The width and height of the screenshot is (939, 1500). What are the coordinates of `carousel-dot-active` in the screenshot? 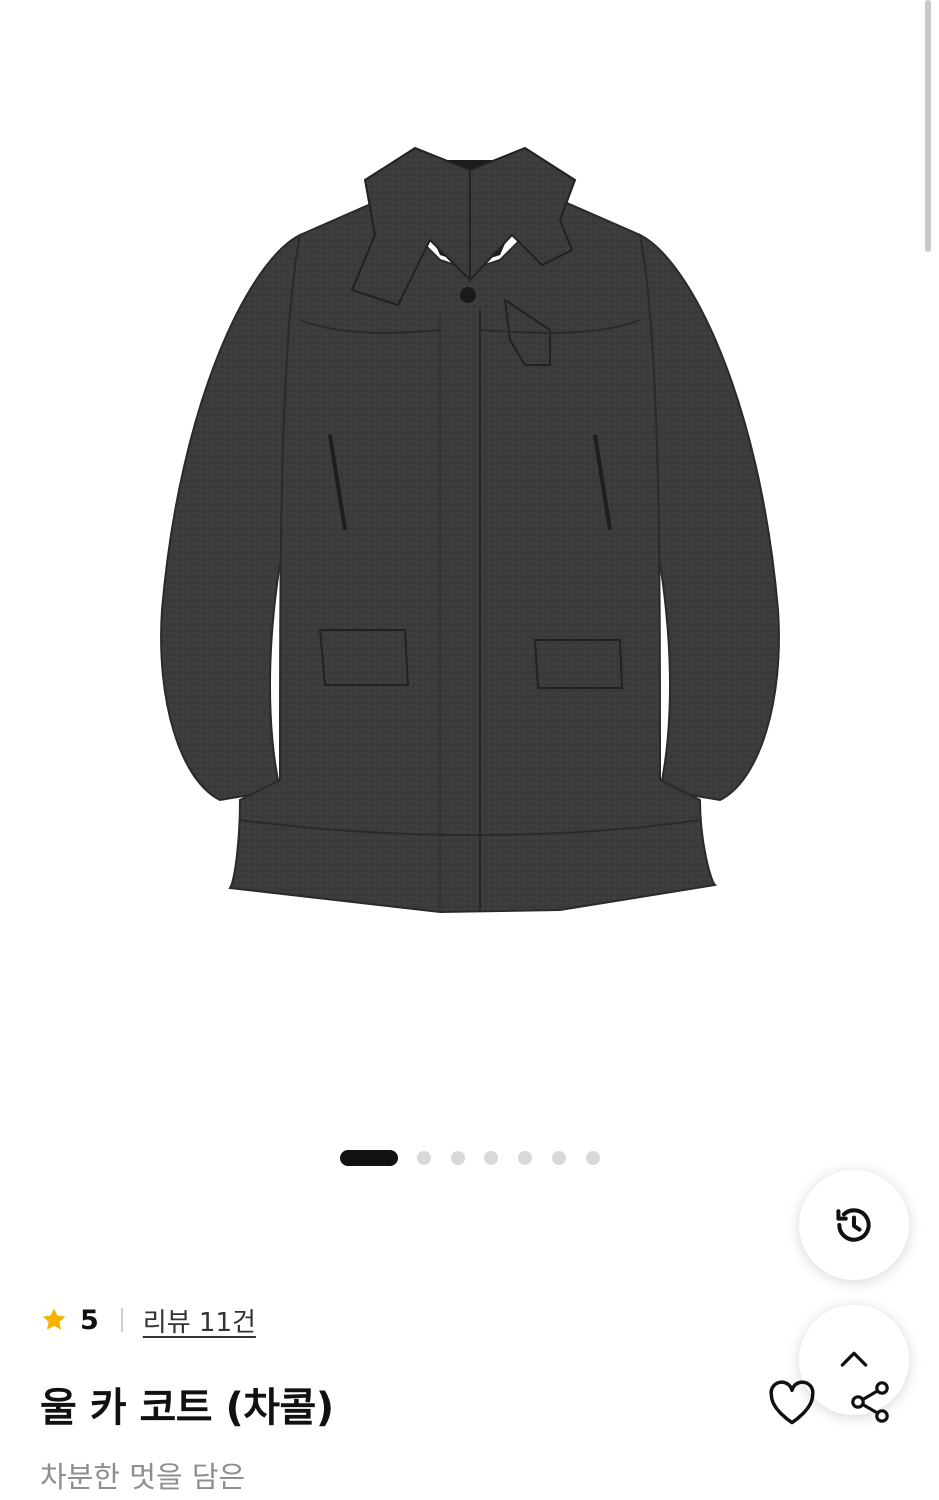 It's located at (369, 1158).